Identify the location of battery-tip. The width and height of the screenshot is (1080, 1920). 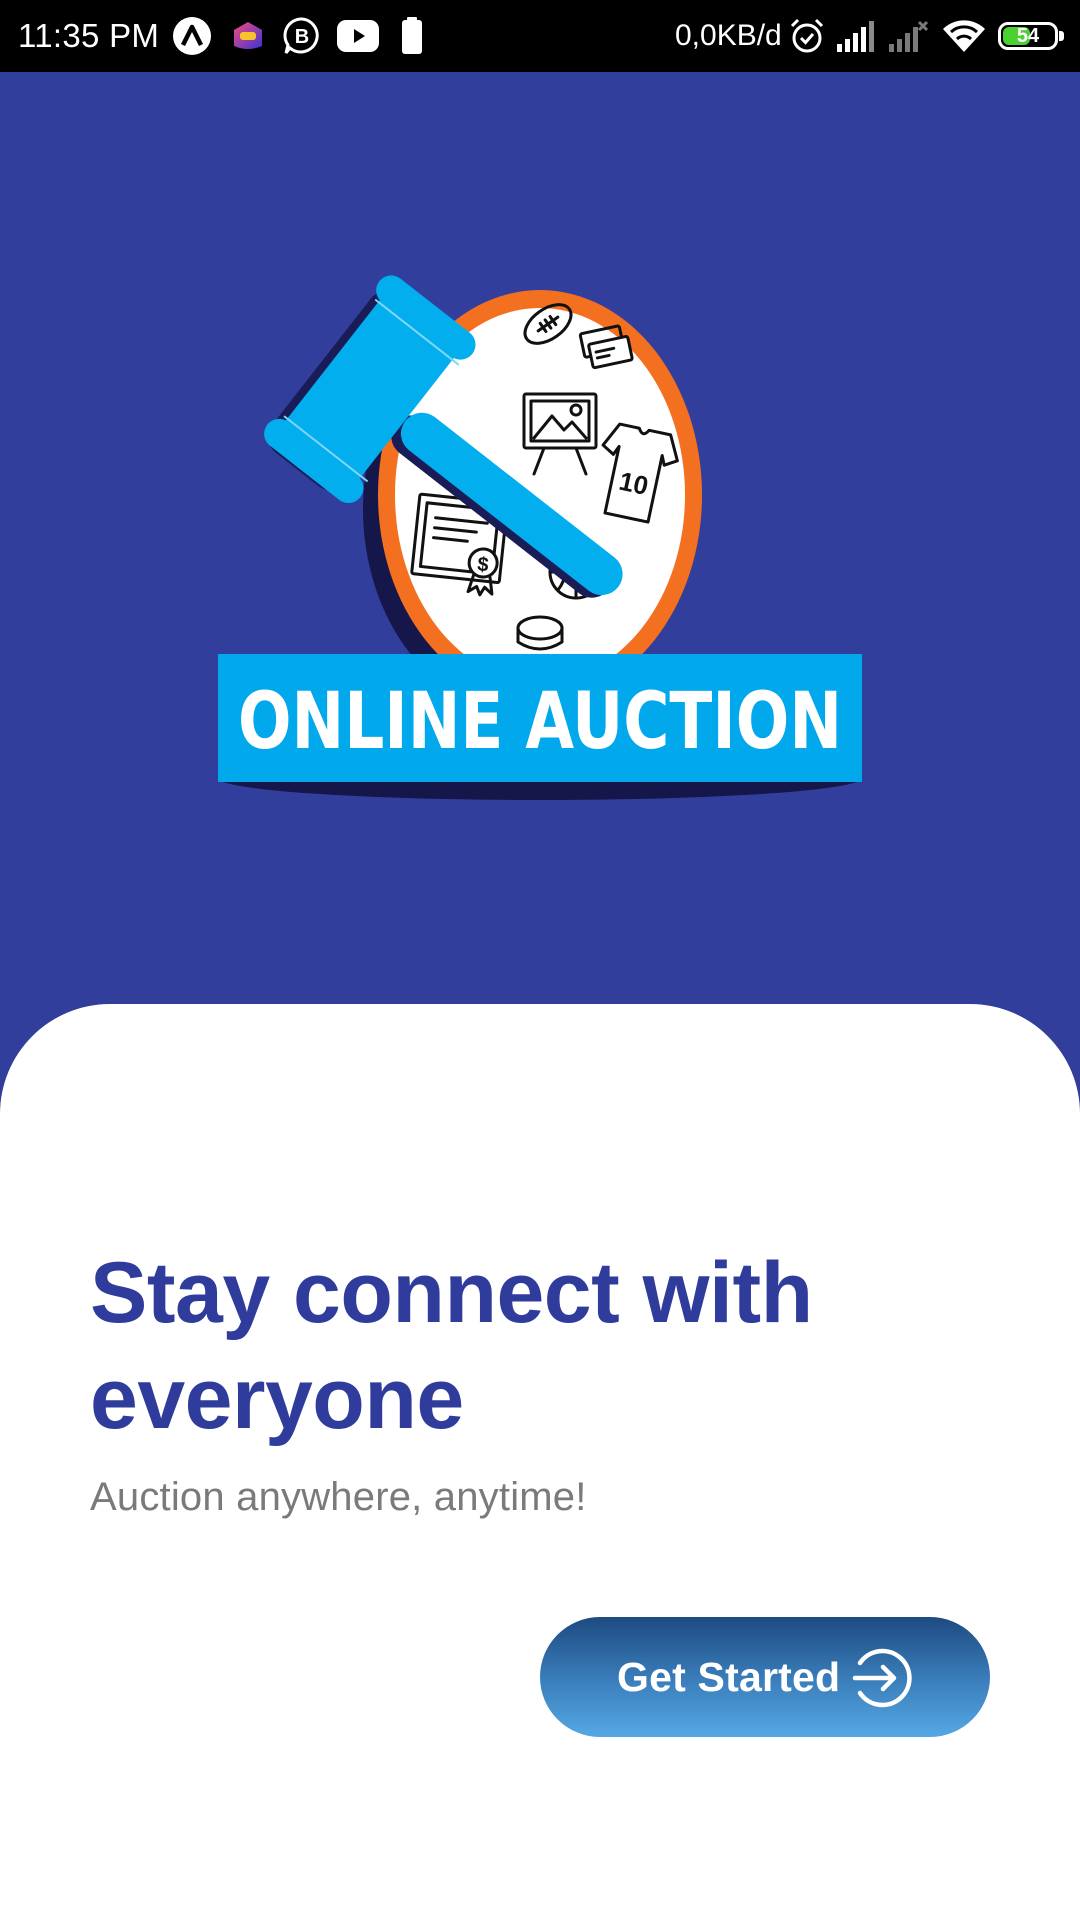
(1061, 36).